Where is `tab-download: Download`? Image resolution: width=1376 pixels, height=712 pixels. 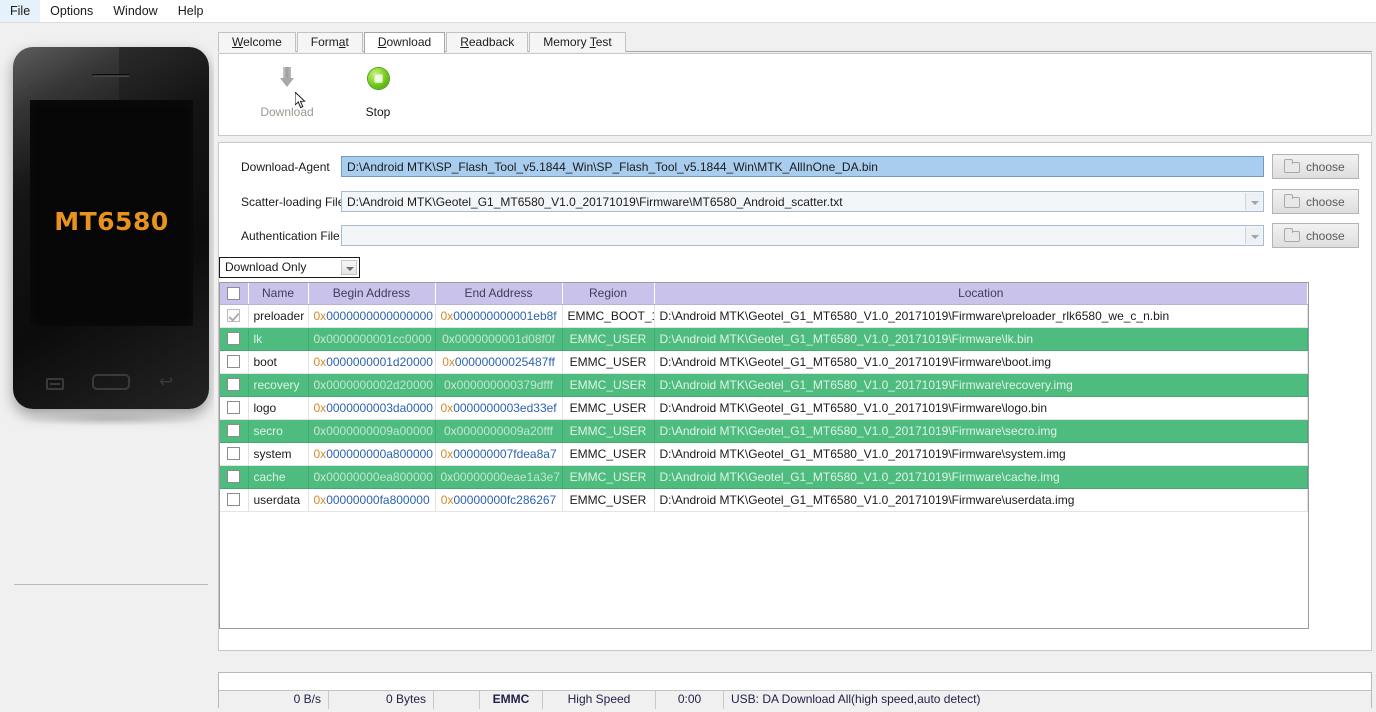 tab-download: Download is located at coordinates (404, 42).